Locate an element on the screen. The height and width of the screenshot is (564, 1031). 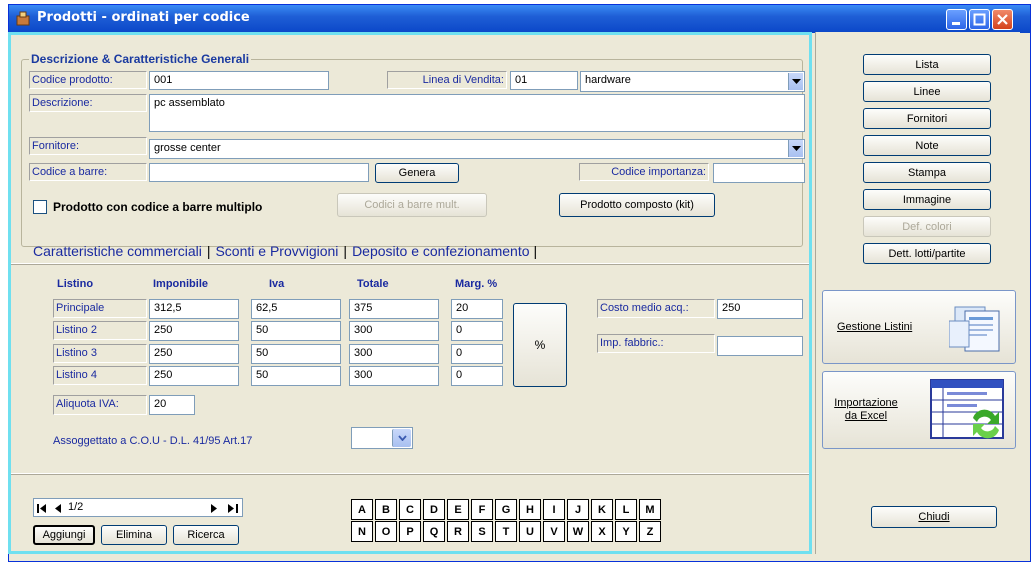
letter-button-a: A is located at coordinates (362, 509).